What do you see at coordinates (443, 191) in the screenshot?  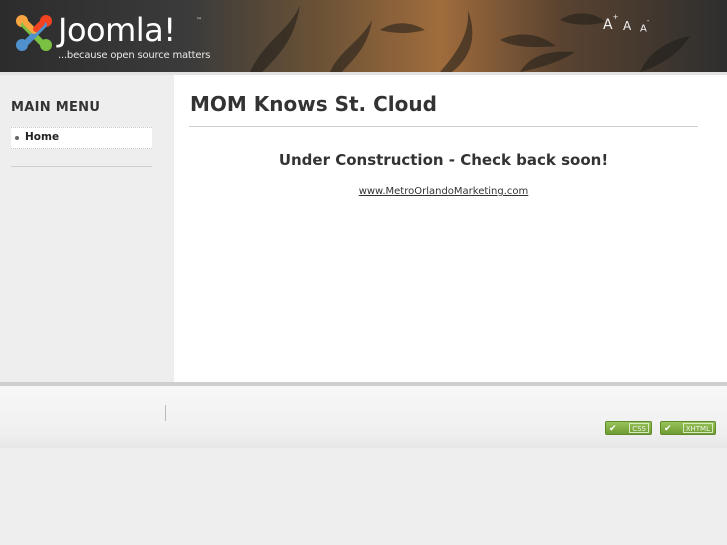 I see `website-link: www.MetroOrlandoMarketing.com` at bounding box center [443, 191].